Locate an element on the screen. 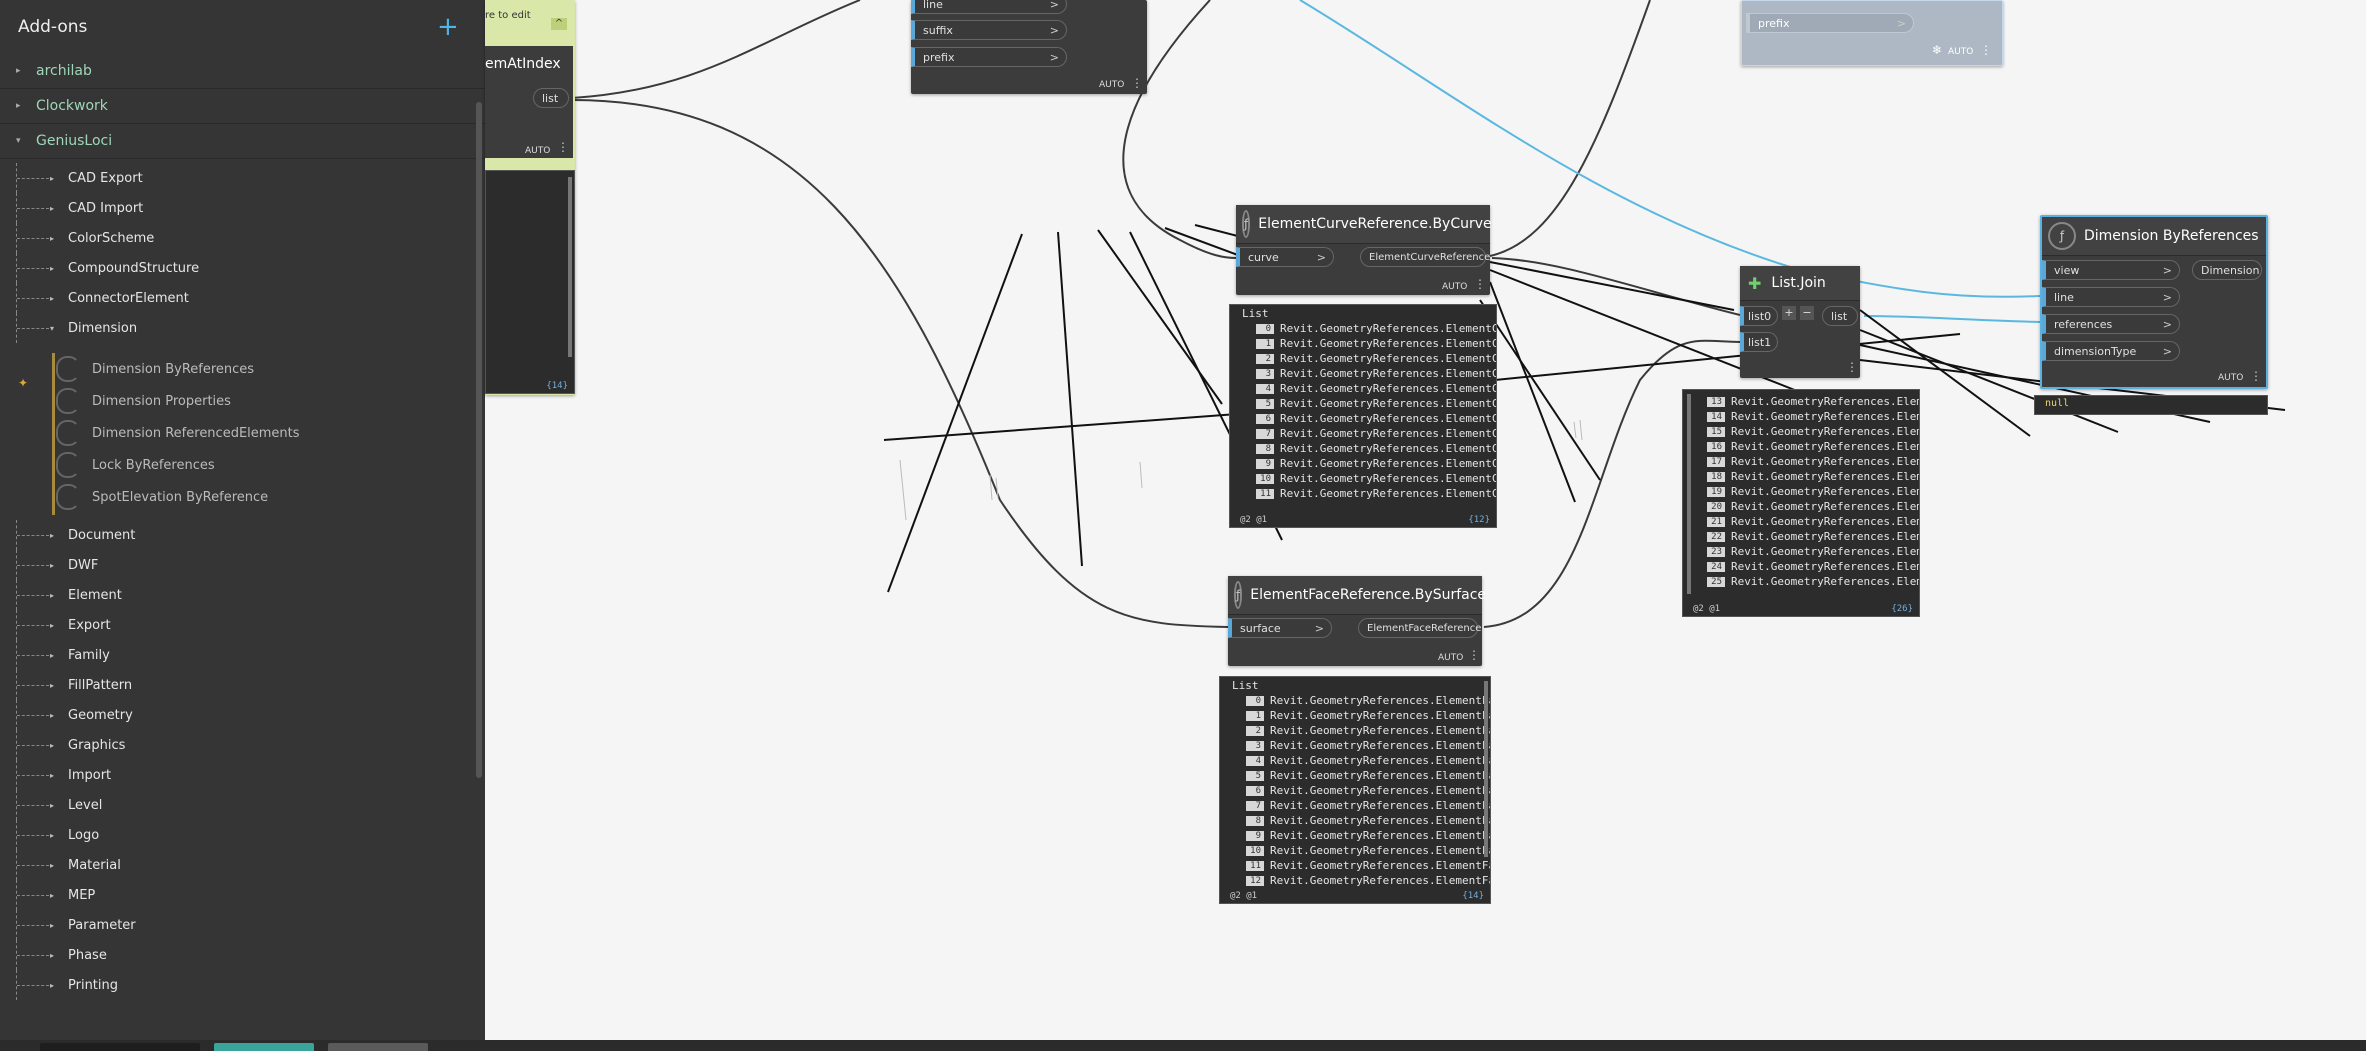 The image size is (2366, 1051). chevron-right-icon: ▸ is located at coordinates (52, 955).